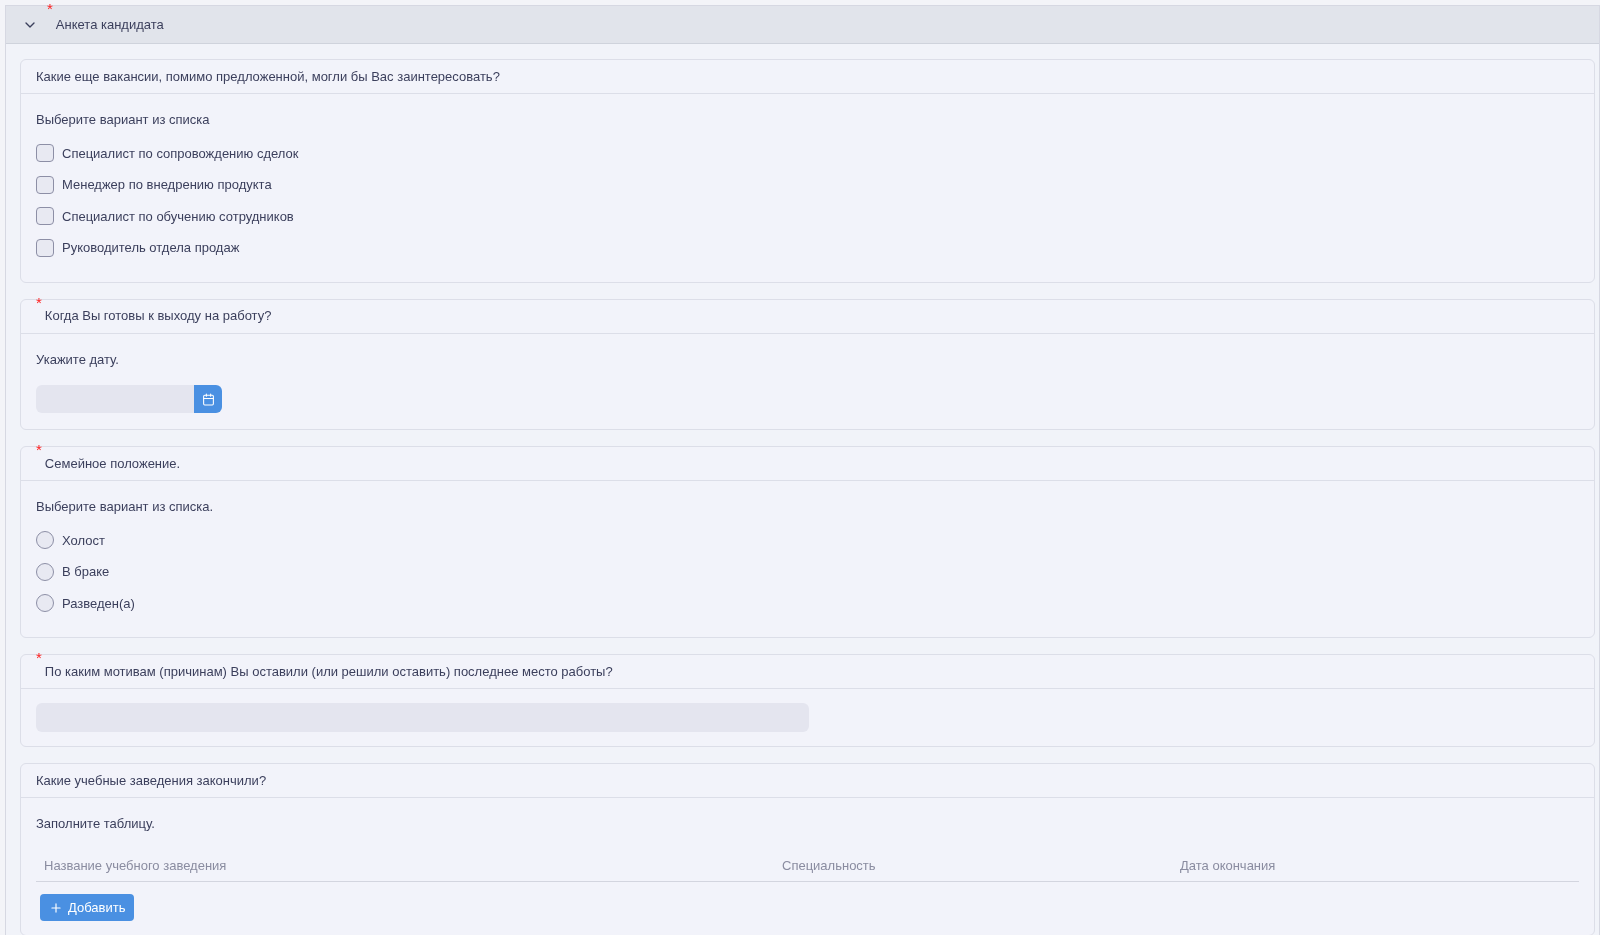 The width and height of the screenshot is (1600, 935). Describe the element at coordinates (125, 507) in the screenshot. I see `question-hint: Выберите вариант из списка.` at that location.